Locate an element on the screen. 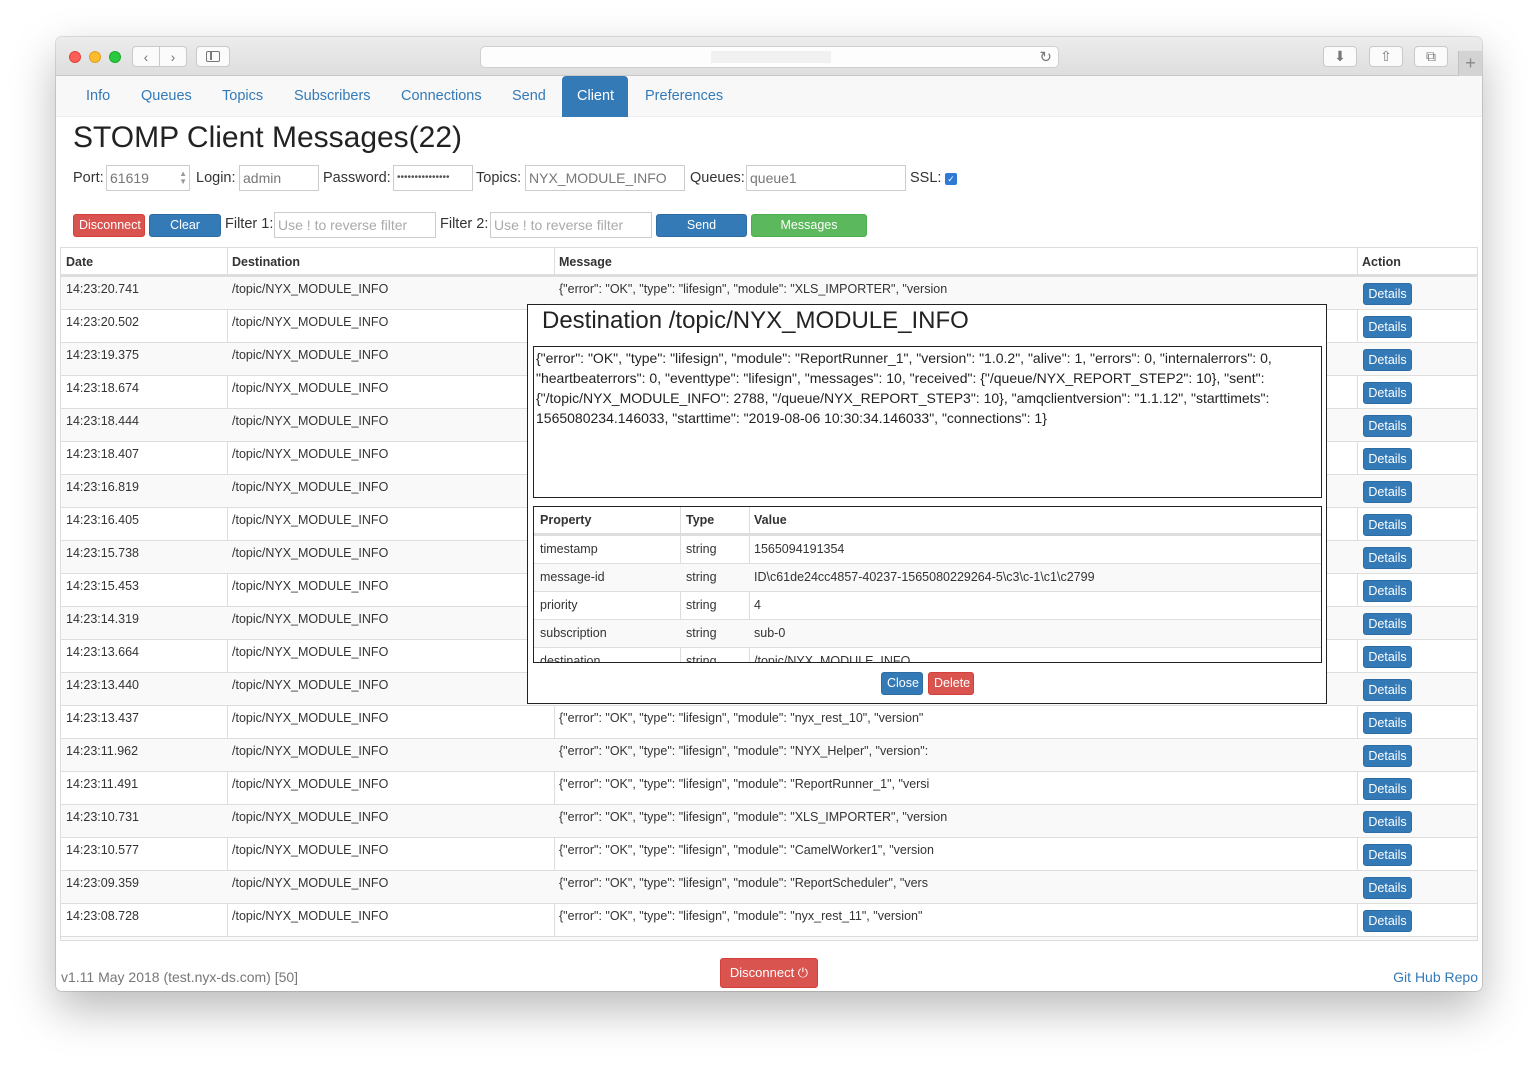 The height and width of the screenshot is (1065, 1538). tab-topics: Topics is located at coordinates (242, 96).